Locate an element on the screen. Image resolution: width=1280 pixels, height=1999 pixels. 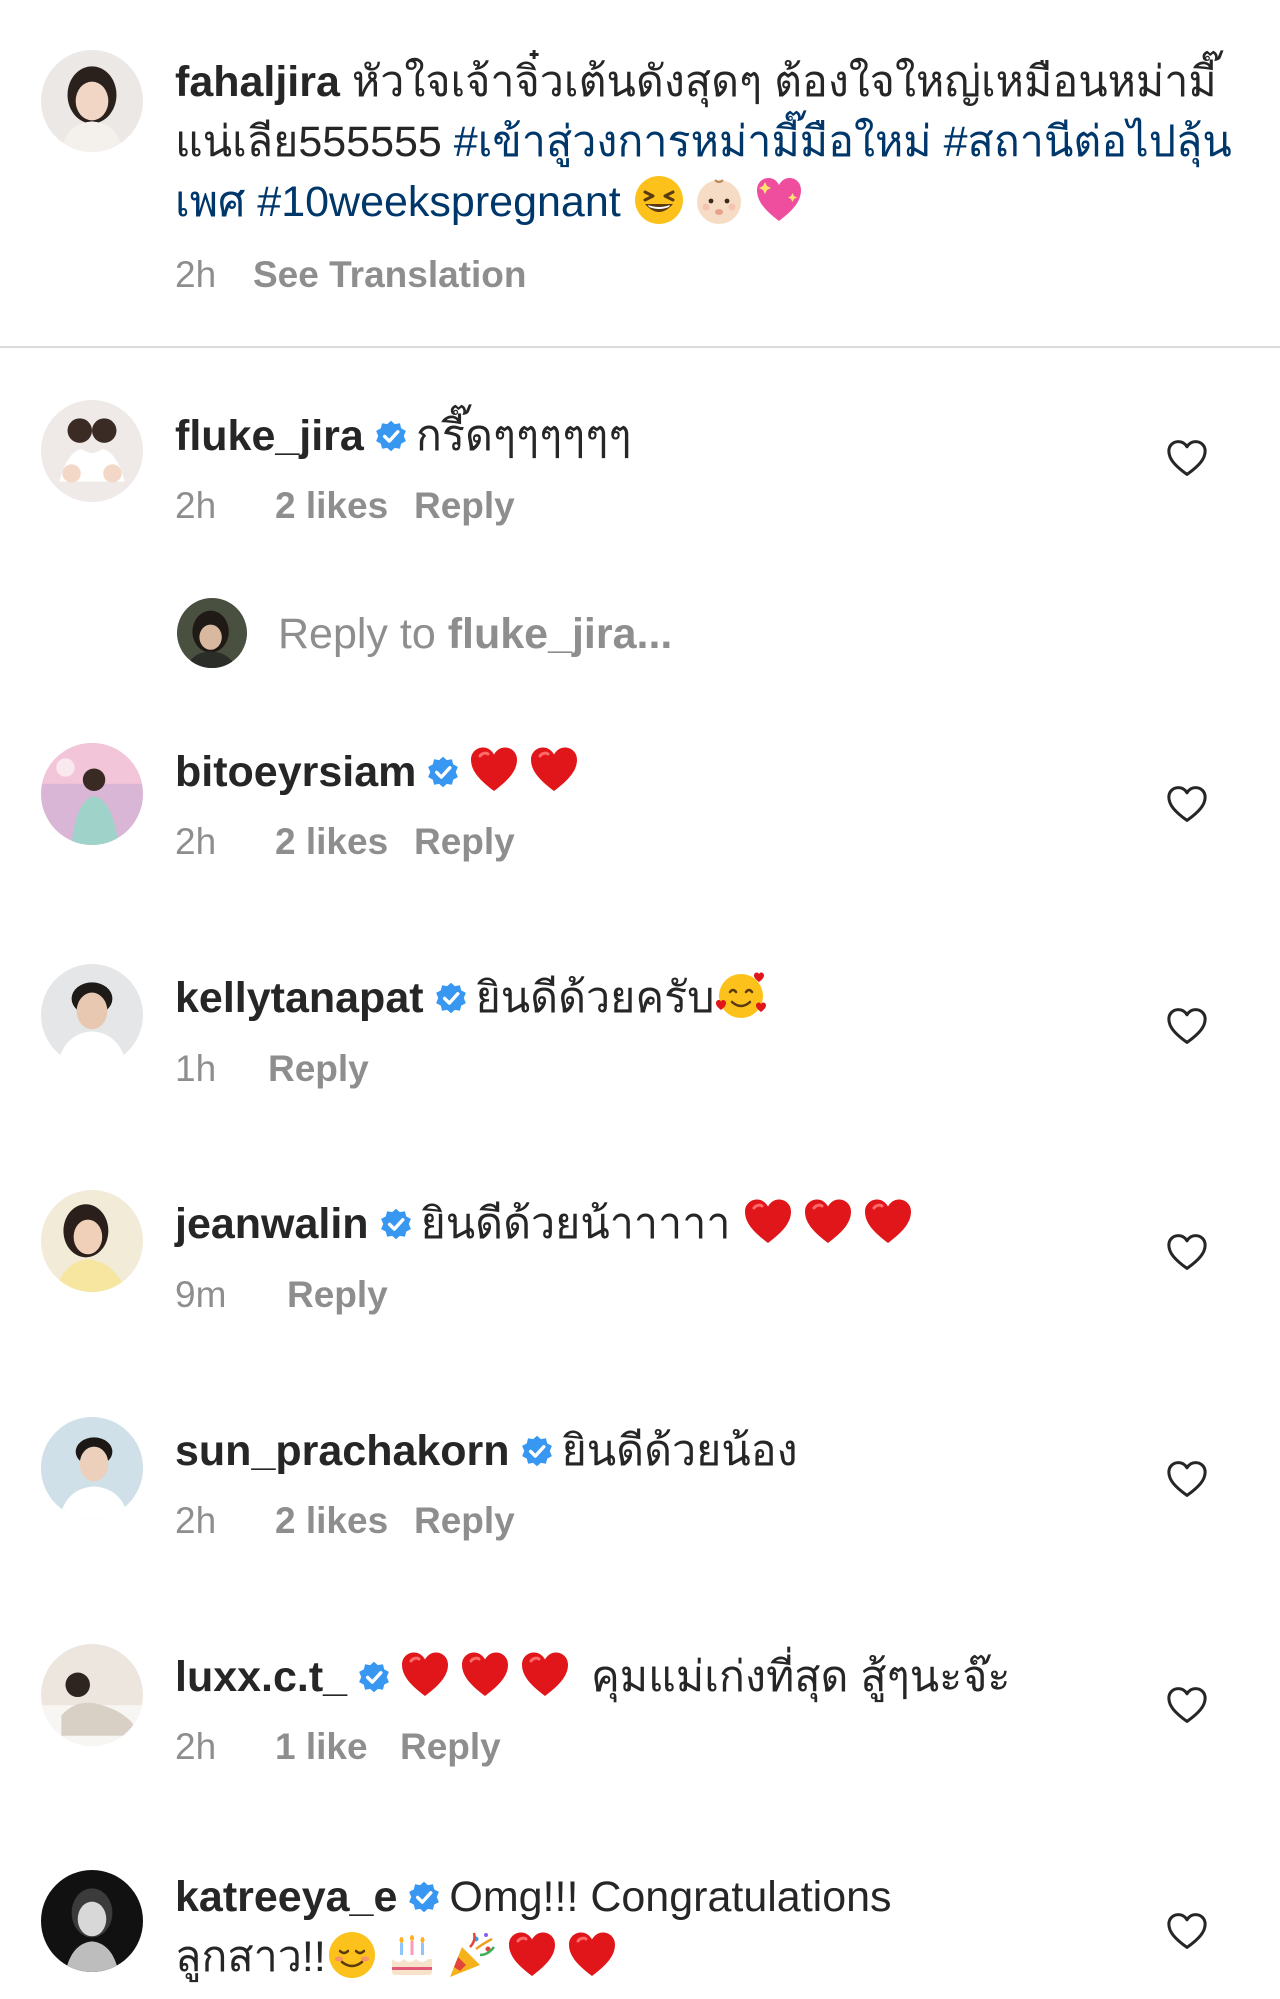
see-translation-button: See Translation is located at coordinates (390, 275).